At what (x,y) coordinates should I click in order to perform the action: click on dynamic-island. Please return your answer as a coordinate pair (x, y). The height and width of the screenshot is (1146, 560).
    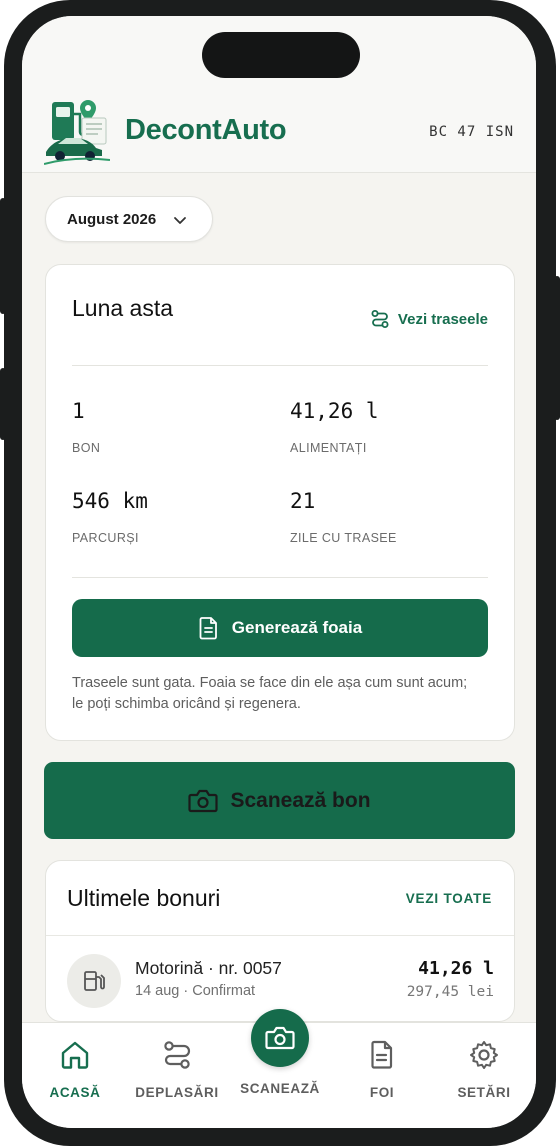
    Looking at the image, I should click on (281, 55).